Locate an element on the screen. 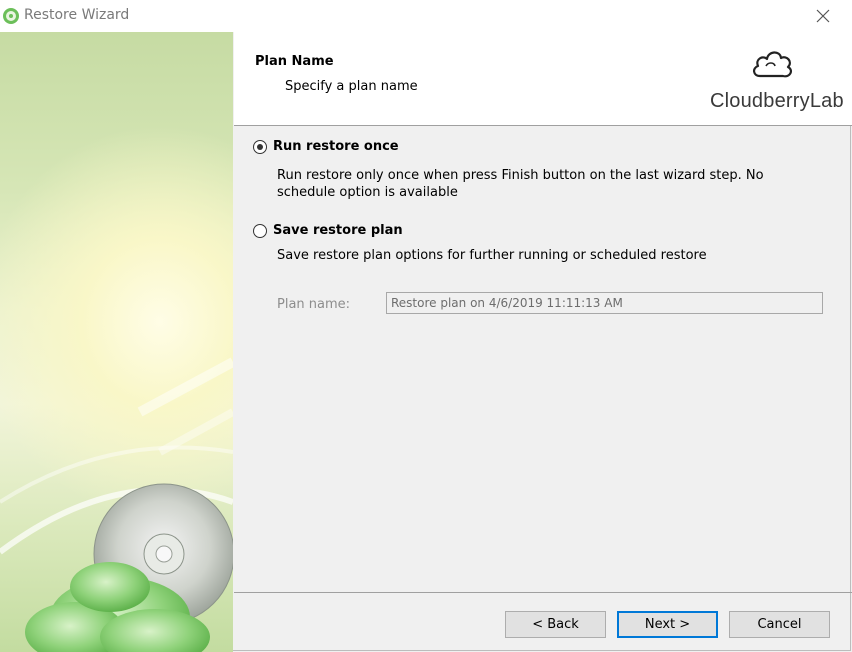 The width and height of the screenshot is (852, 652). run-once-label: Run restore once is located at coordinates (336, 146).